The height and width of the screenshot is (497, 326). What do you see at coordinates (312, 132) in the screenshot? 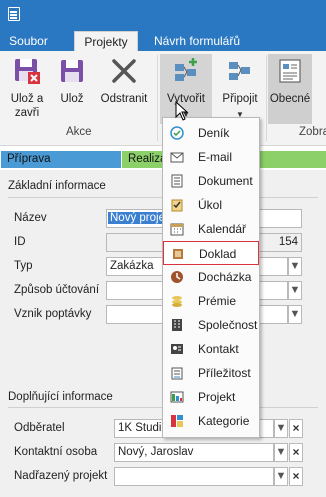
I see `group-label-zobrazit: Zobra` at bounding box center [312, 132].